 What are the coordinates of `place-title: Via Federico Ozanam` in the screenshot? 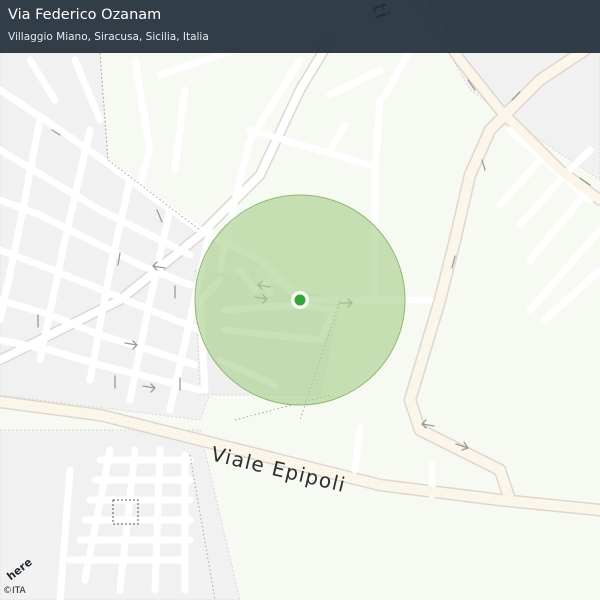 It's located at (85, 15).